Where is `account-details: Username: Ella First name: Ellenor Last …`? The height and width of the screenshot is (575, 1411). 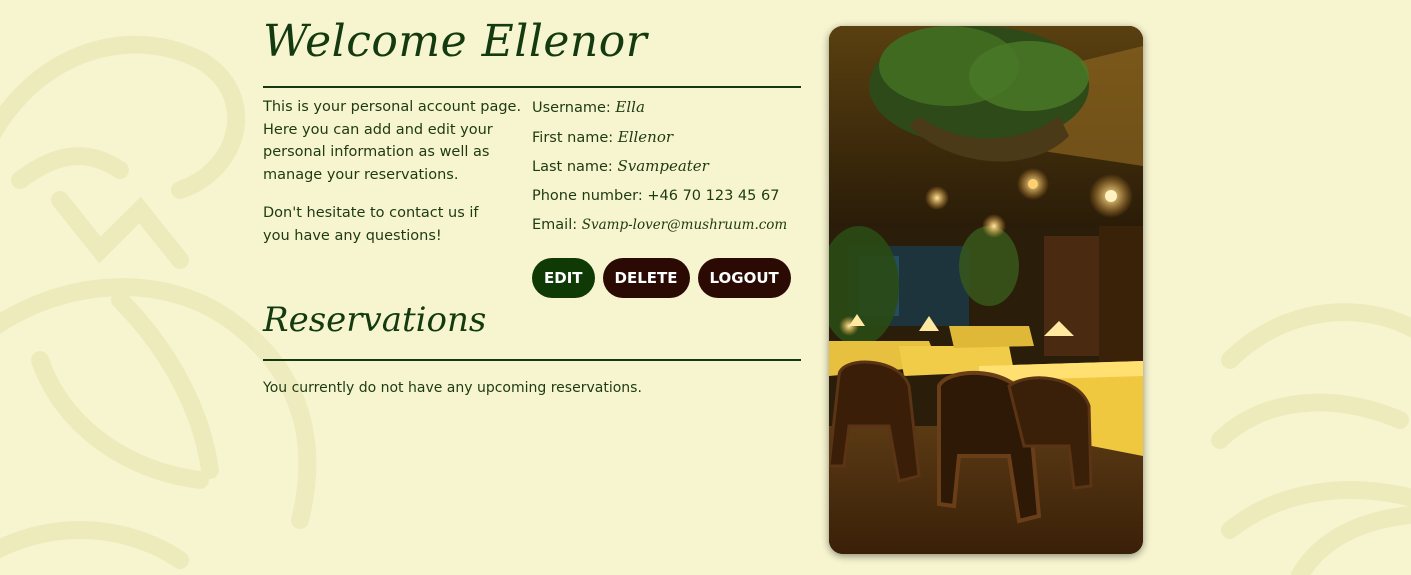 account-details: Username: Ella First name: Ellenor Last … is located at coordinates (667, 170).